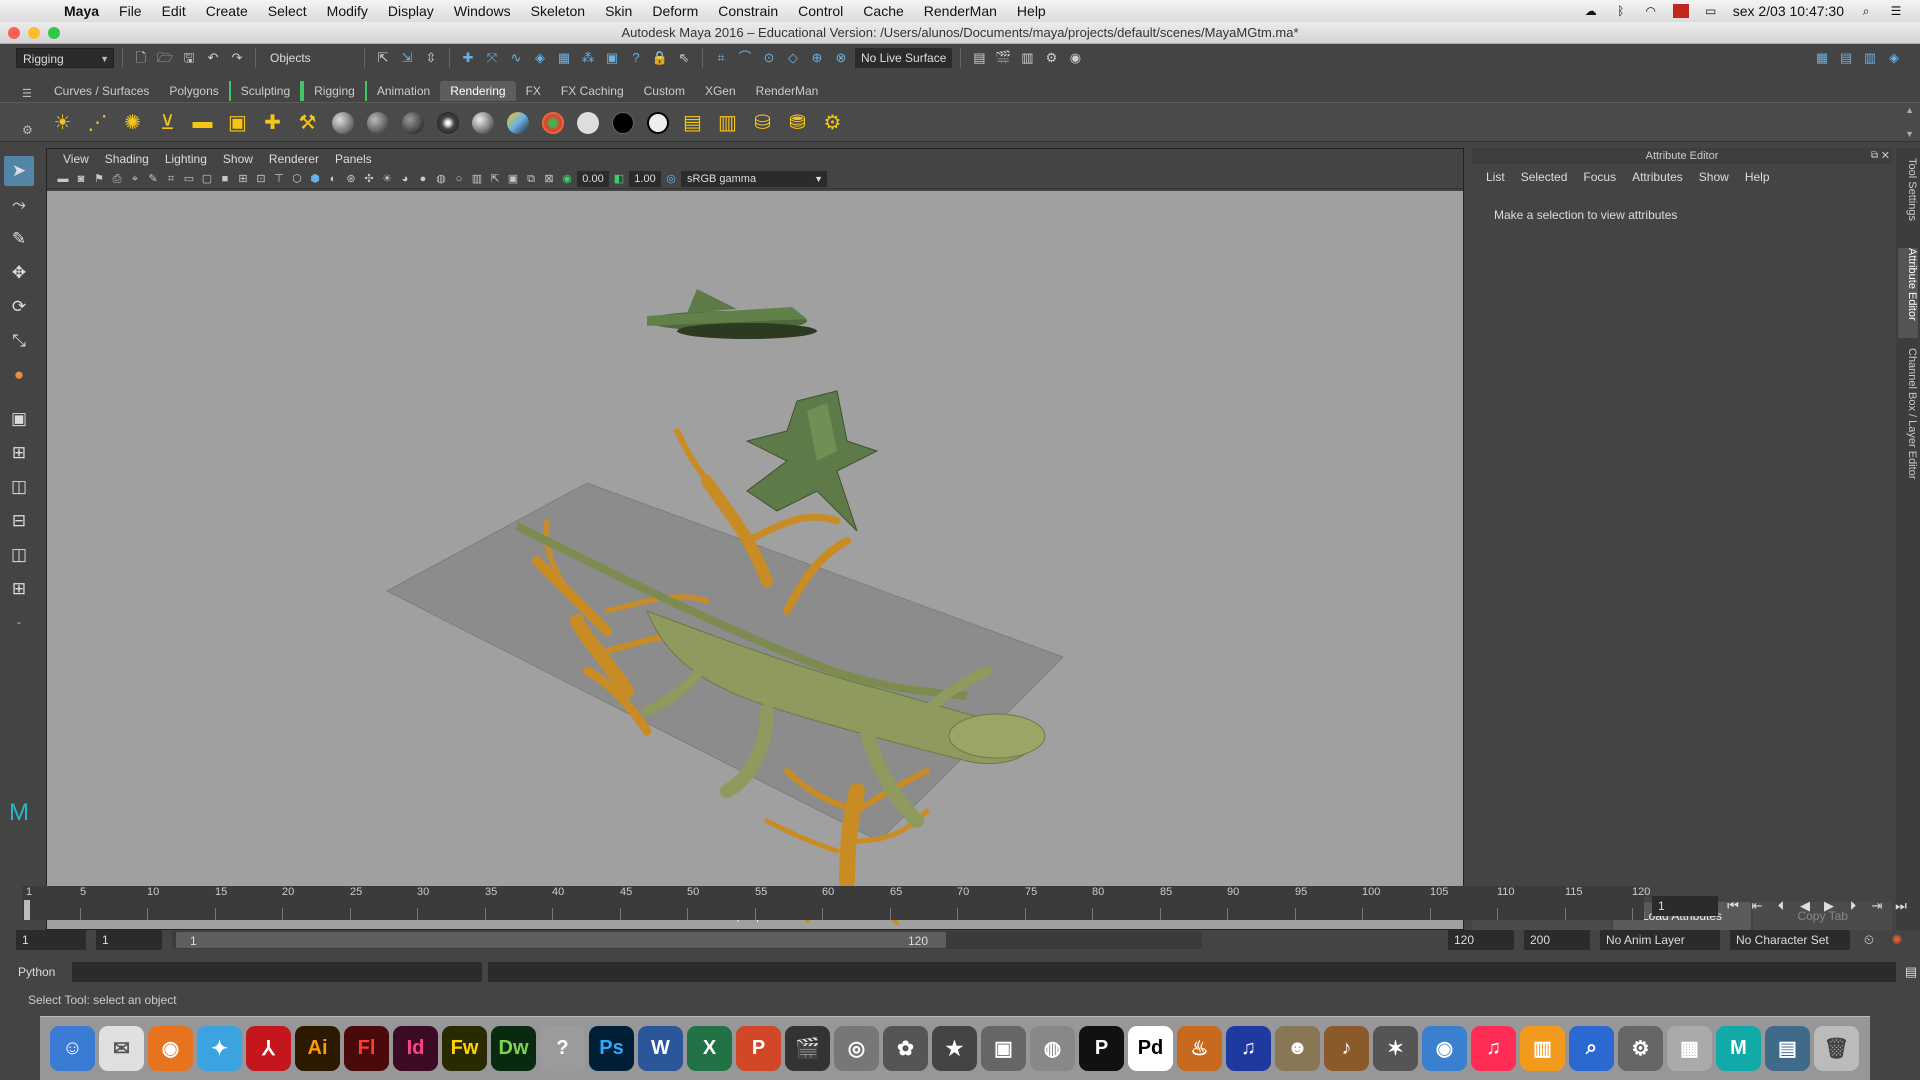 This screenshot has width=1920, height=1080. Describe the element at coordinates (19, 623) in the screenshot. I see `more-layouts-icon: -` at that location.